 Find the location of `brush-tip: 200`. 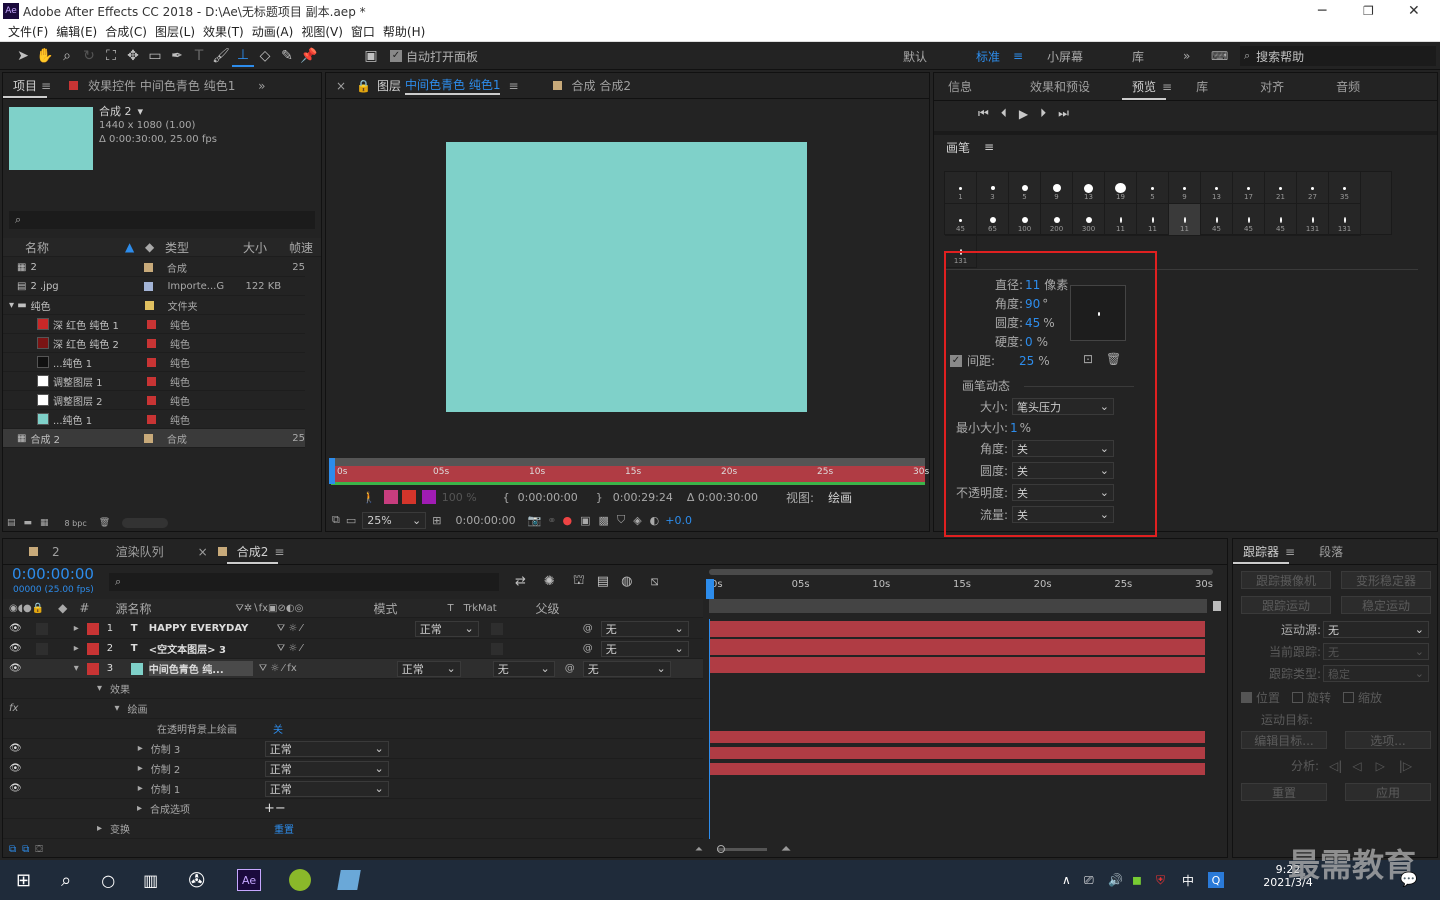

brush-tip: 200 is located at coordinates (1057, 220).